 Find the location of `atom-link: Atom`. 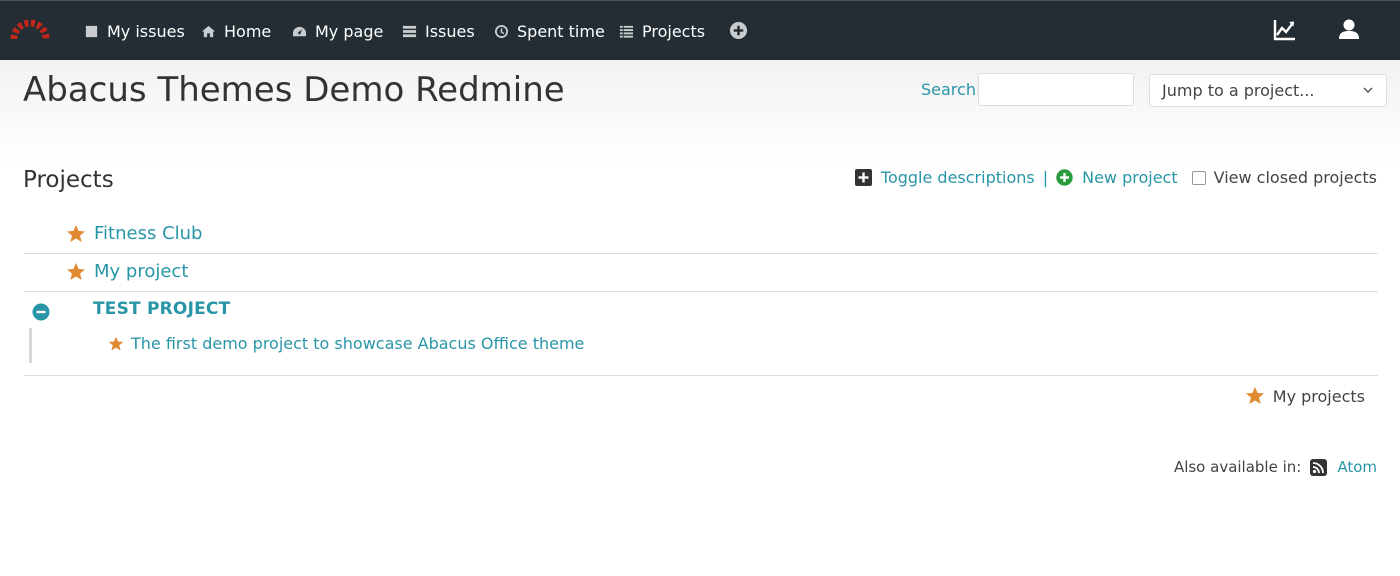

atom-link: Atom is located at coordinates (1357, 467).